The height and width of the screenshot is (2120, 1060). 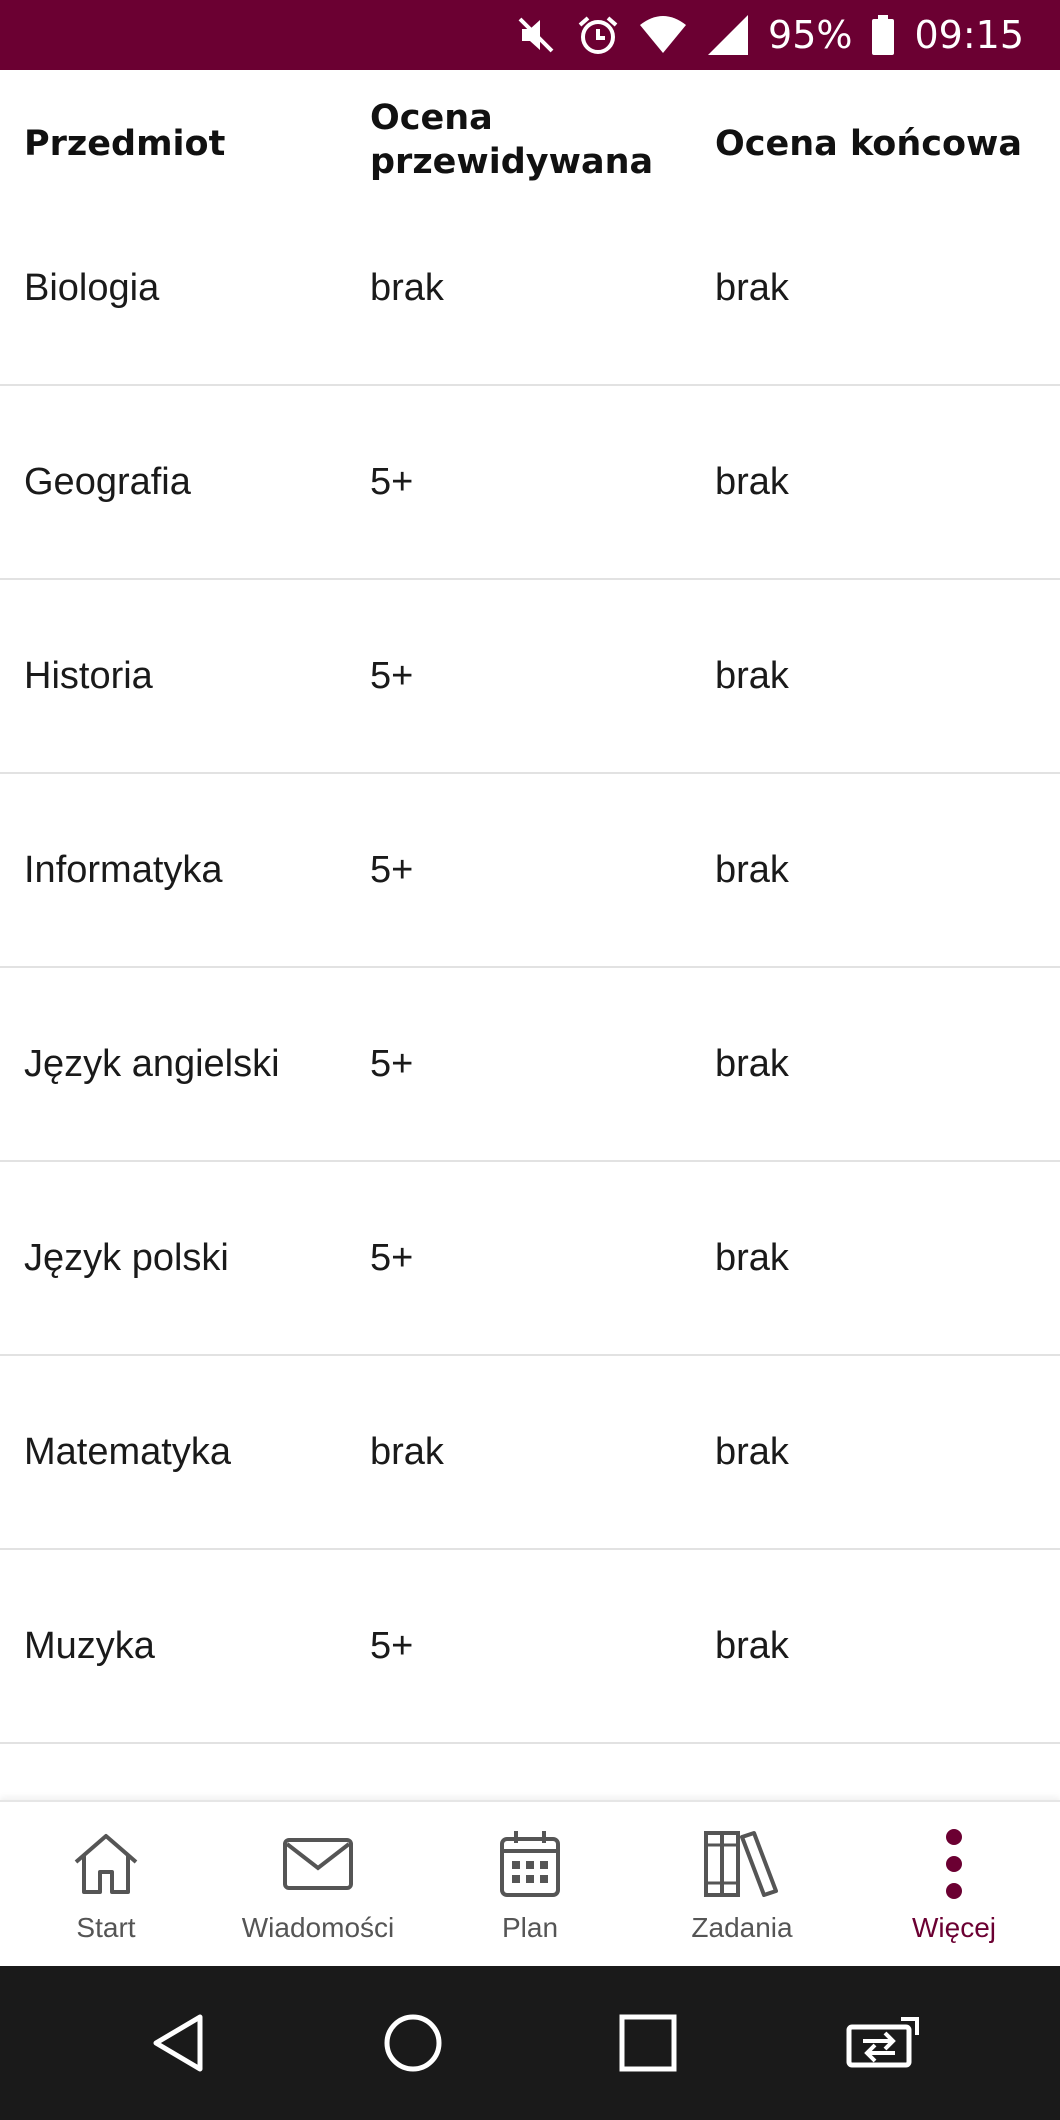 What do you see at coordinates (530, 1927) in the screenshot?
I see `nav-label-plan: Plan` at bounding box center [530, 1927].